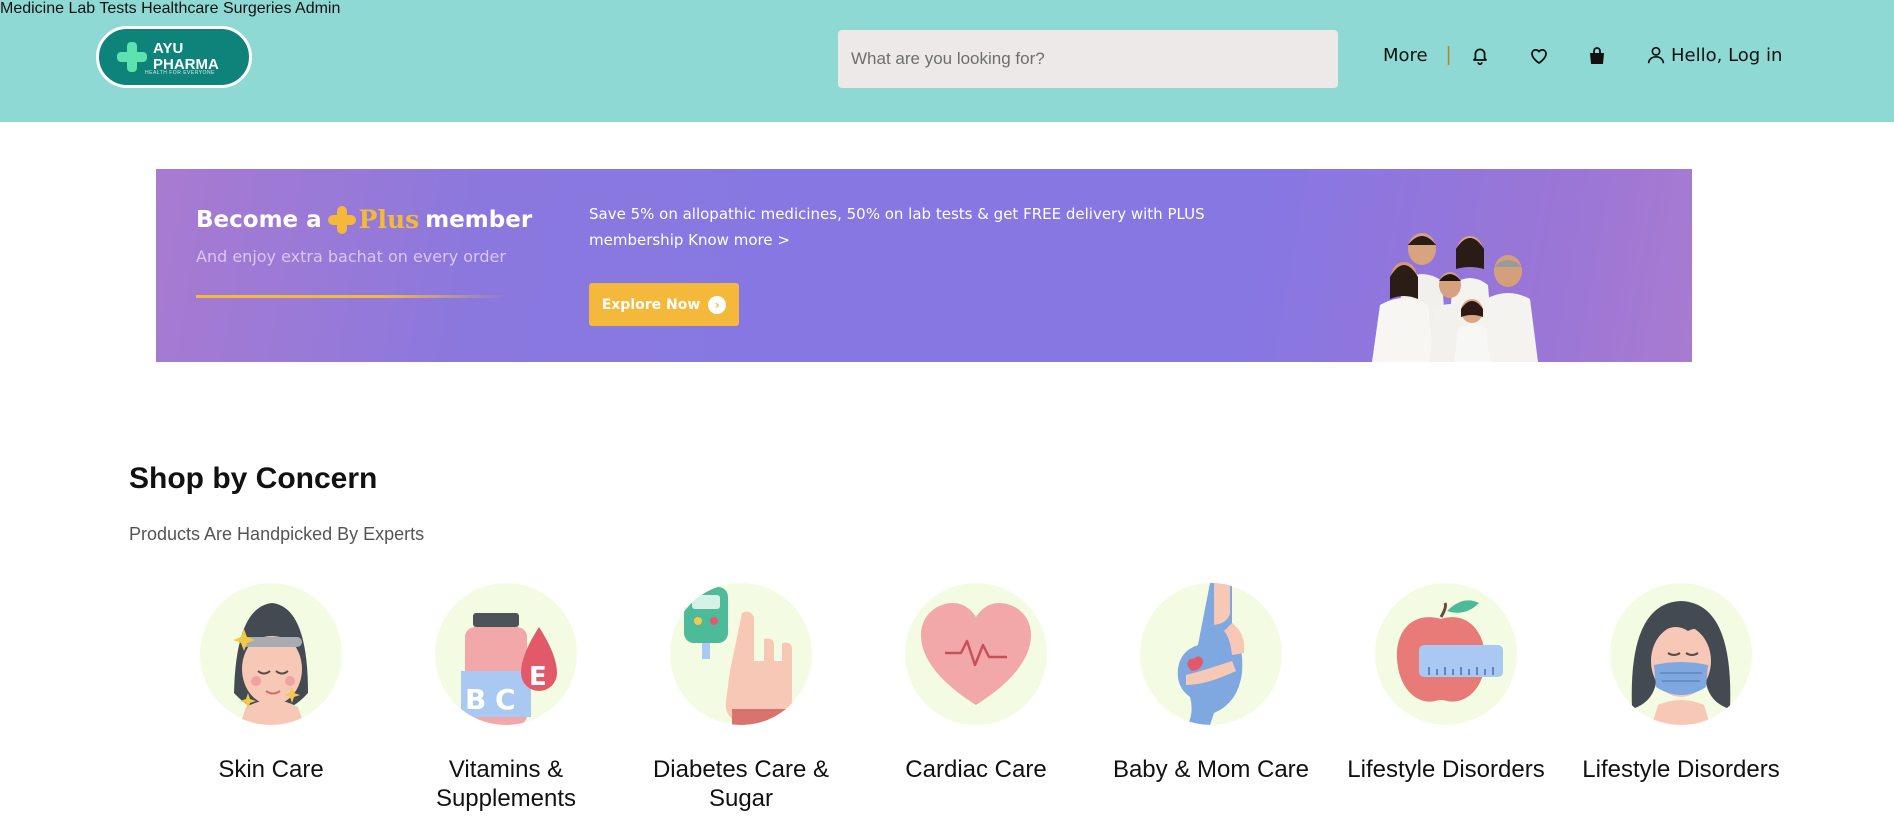  What do you see at coordinates (1656, 55) in the screenshot?
I see `user-icon` at bounding box center [1656, 55].